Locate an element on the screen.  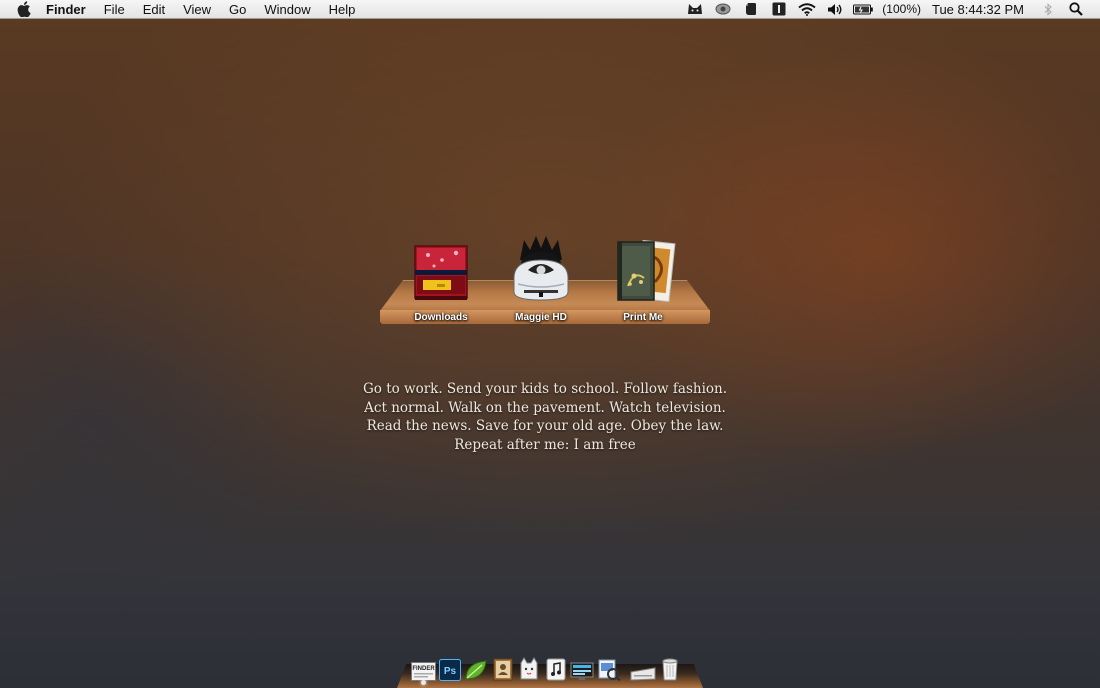
volume-icon is located at coordinates (835, 9).